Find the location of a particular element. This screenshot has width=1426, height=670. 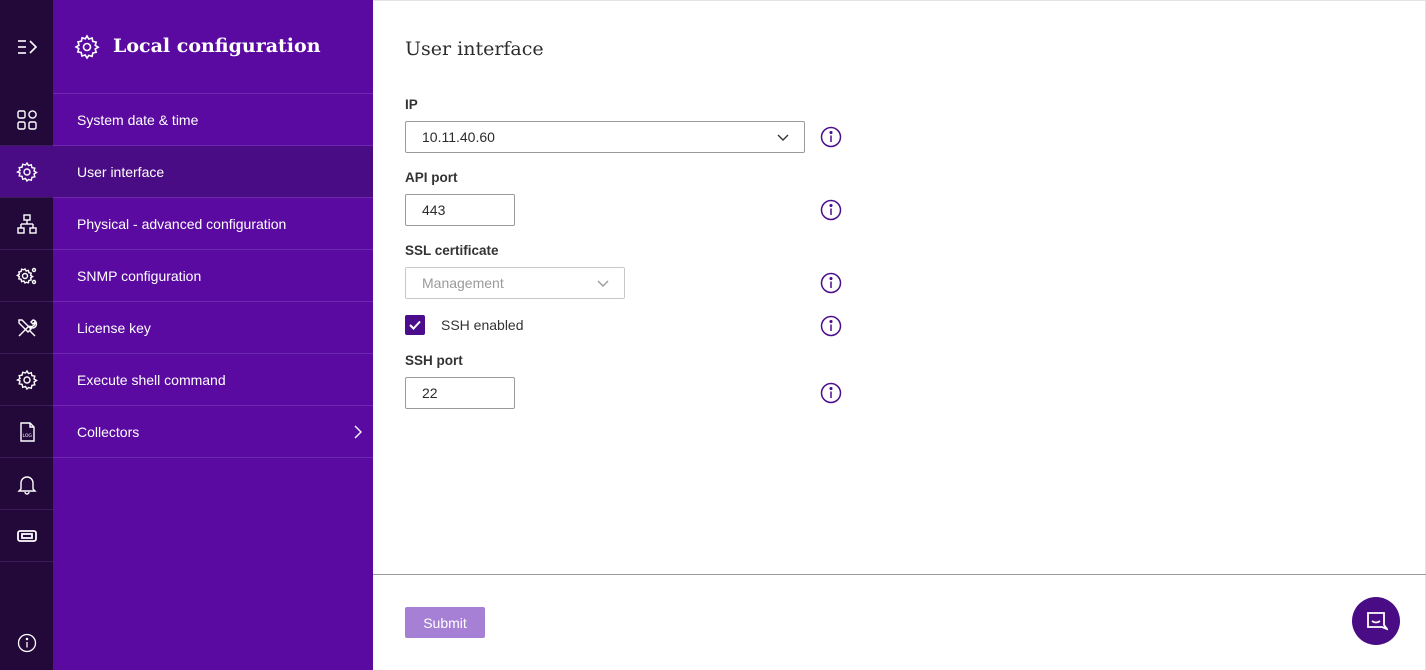

chat-bubble-icon is located at coordinates (1377, 621).